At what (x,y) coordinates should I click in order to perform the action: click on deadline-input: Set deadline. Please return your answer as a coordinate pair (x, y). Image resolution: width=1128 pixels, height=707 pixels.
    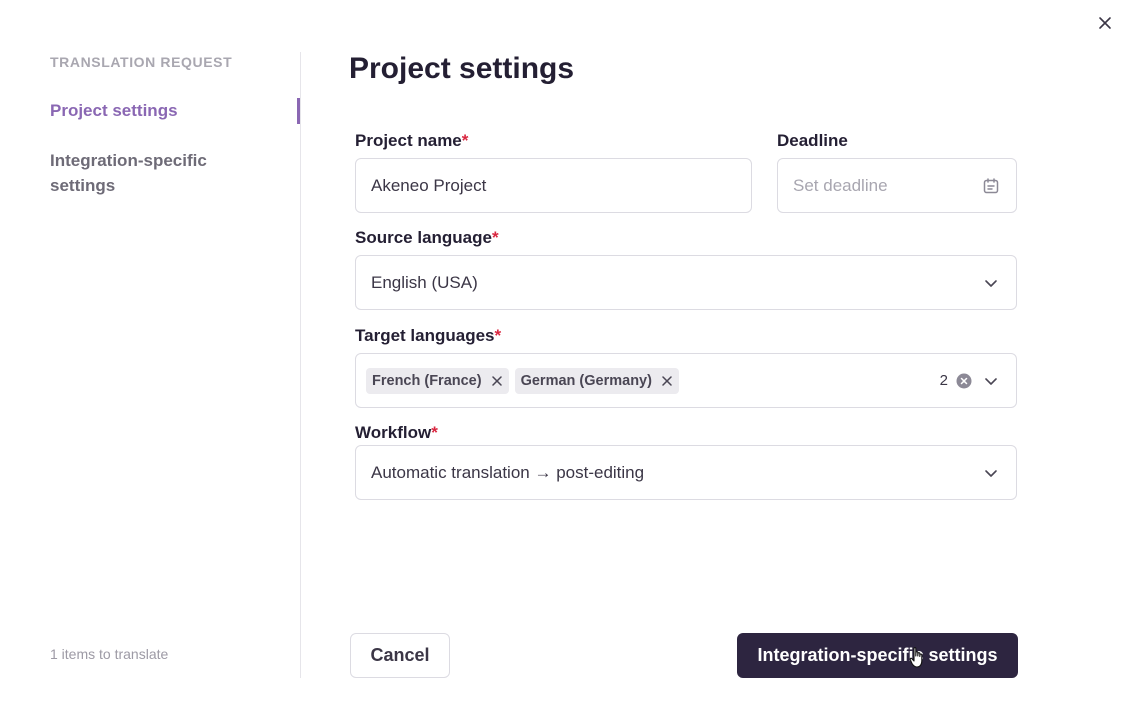
    Looking at the image, I should click on (897, 185).